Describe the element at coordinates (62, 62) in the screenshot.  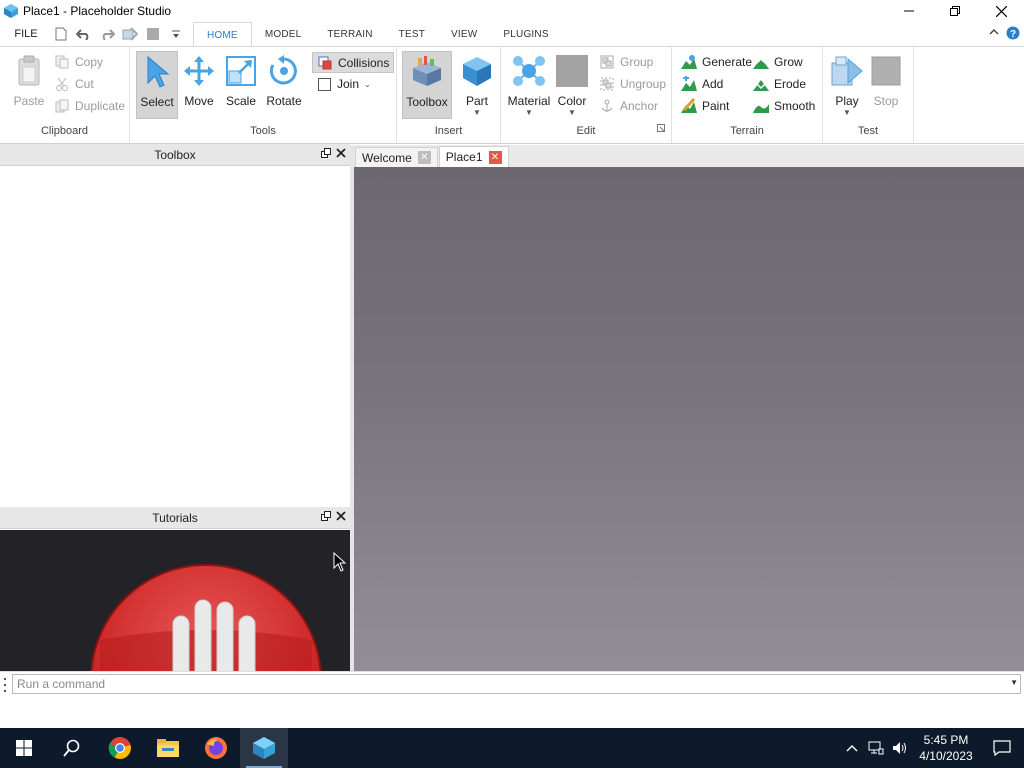
I see `copy-icon` at that location.